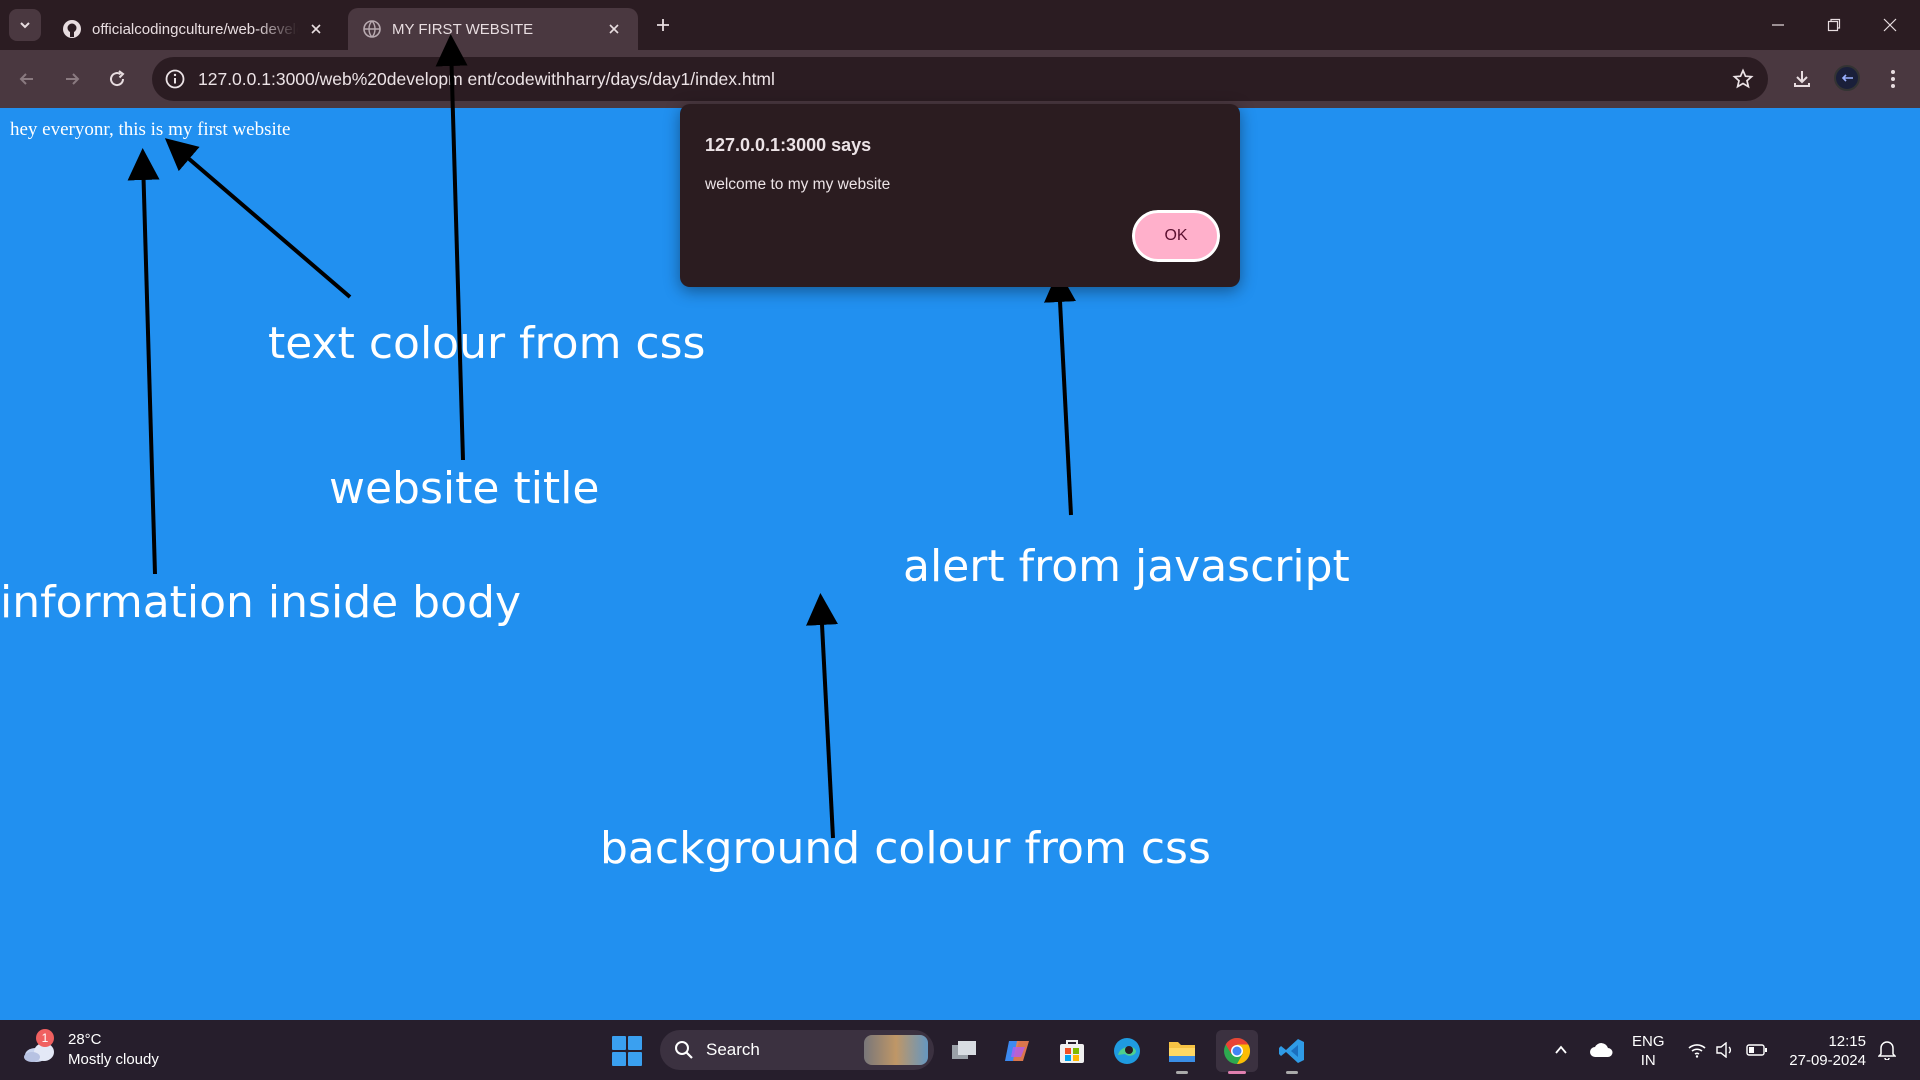 The width and height of the screenshot is (1920, 1080). What do you see at coordinates (896, 1050) in the screenshot?
I see `search-highlight-image` at bounding box center [896, 1050].